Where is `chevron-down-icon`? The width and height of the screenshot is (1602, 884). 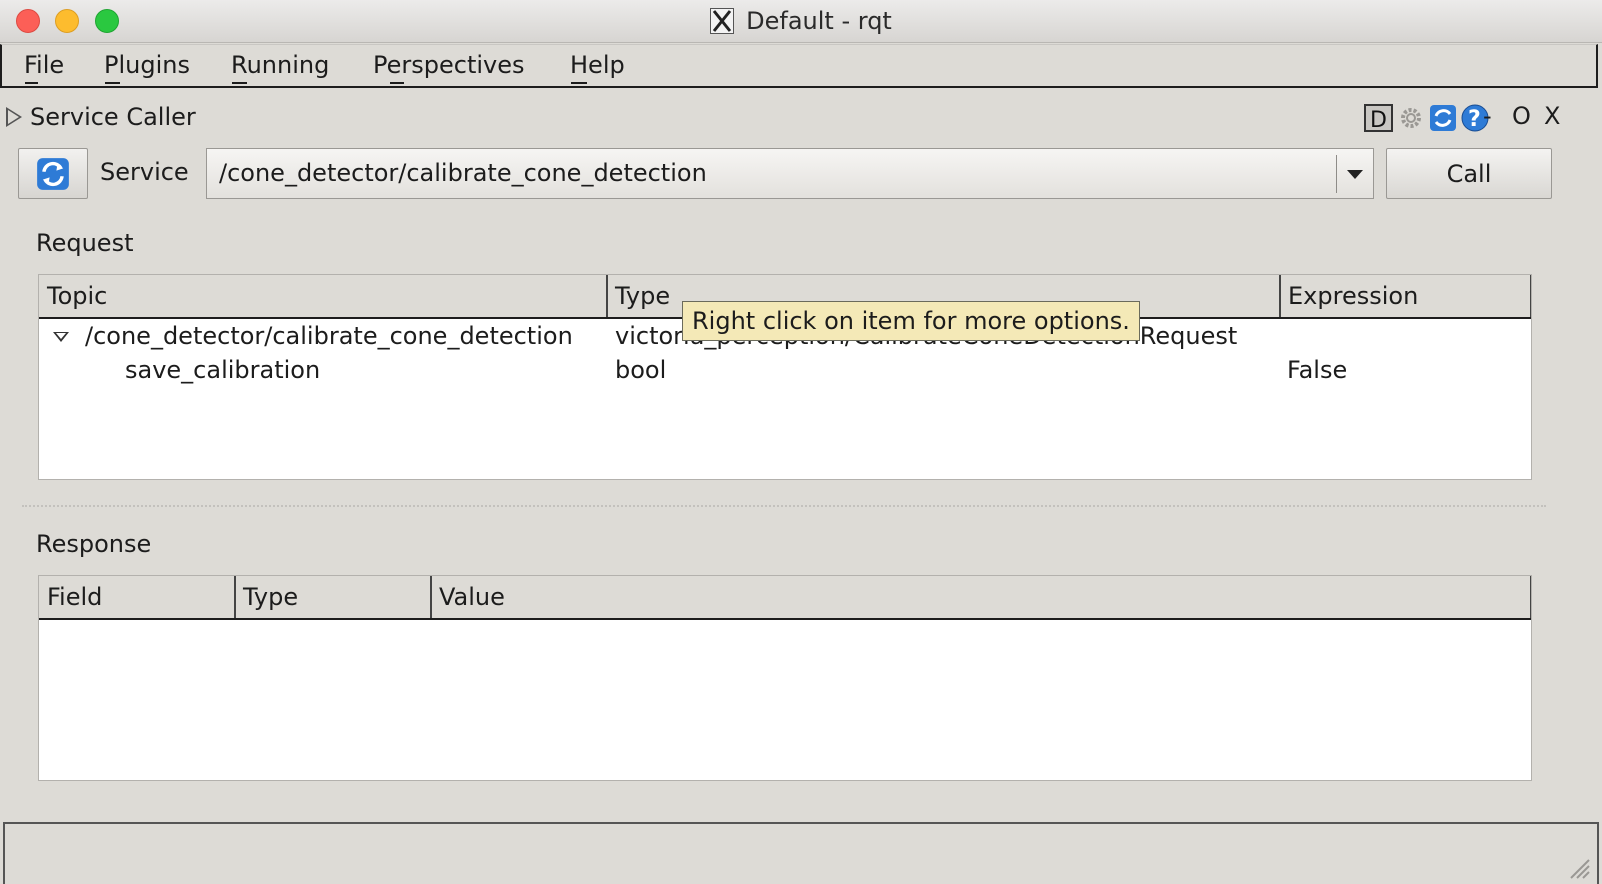
chevron-down-icon is located at coordinates (1355, 174).